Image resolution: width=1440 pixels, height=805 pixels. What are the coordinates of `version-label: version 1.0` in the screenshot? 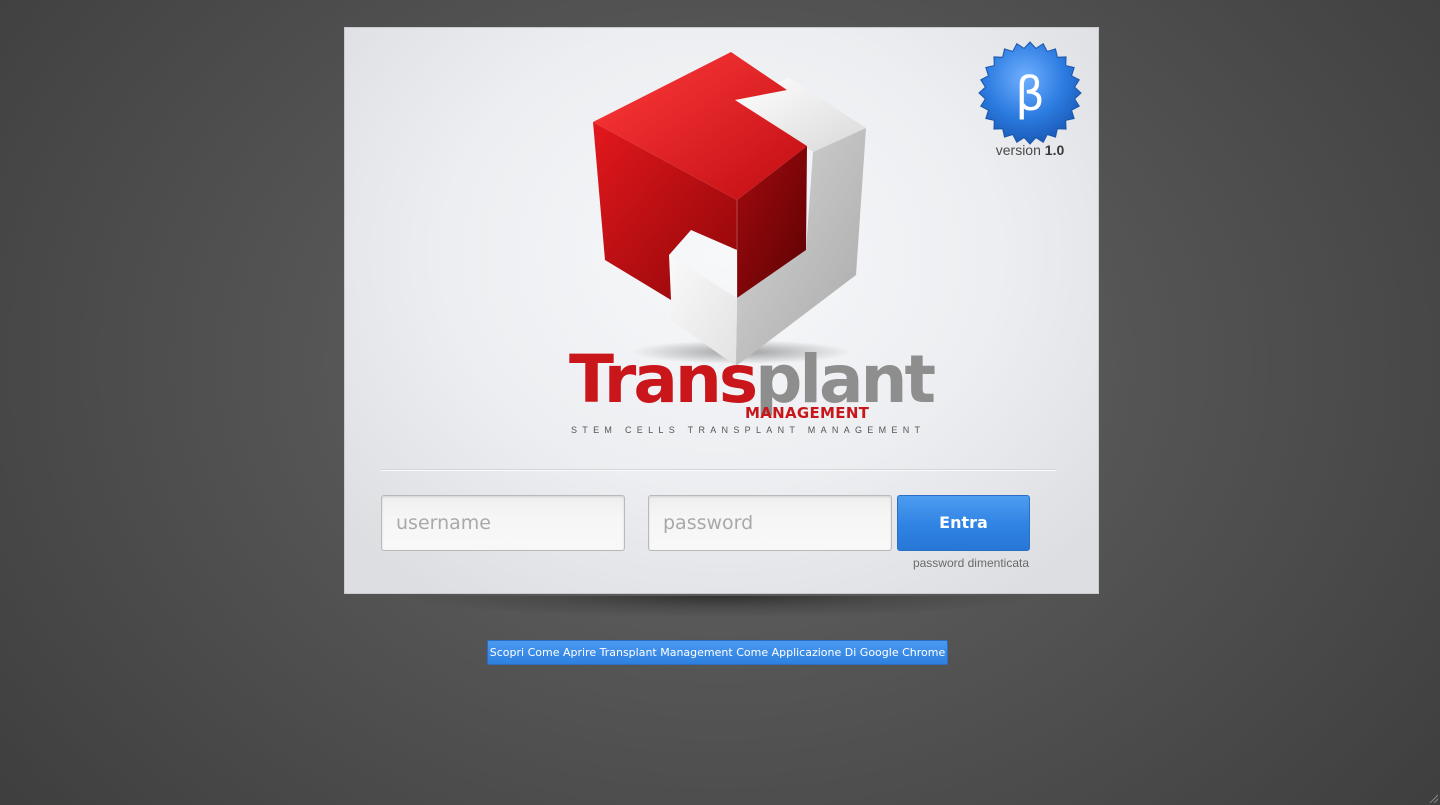 It's located at (1030, 150).